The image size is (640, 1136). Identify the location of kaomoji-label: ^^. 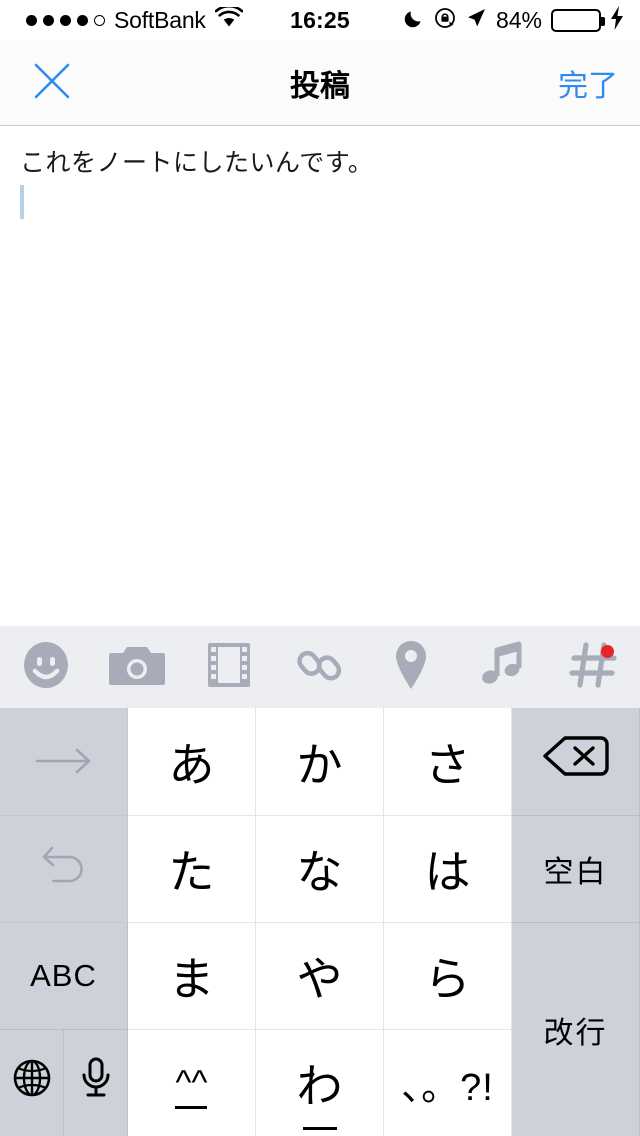
(191, 1086).